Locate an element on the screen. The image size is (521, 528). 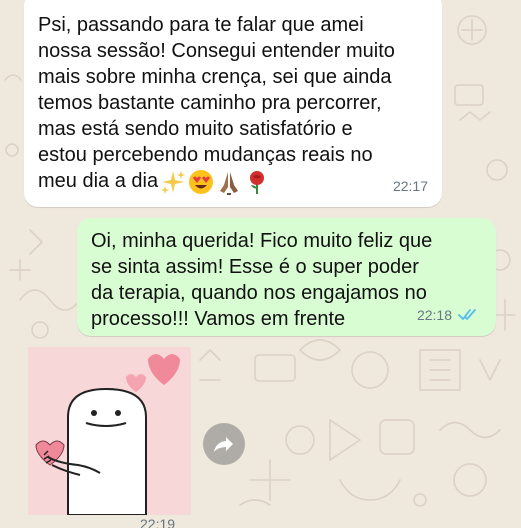
forward-icon is located at coordinates (223, 444).